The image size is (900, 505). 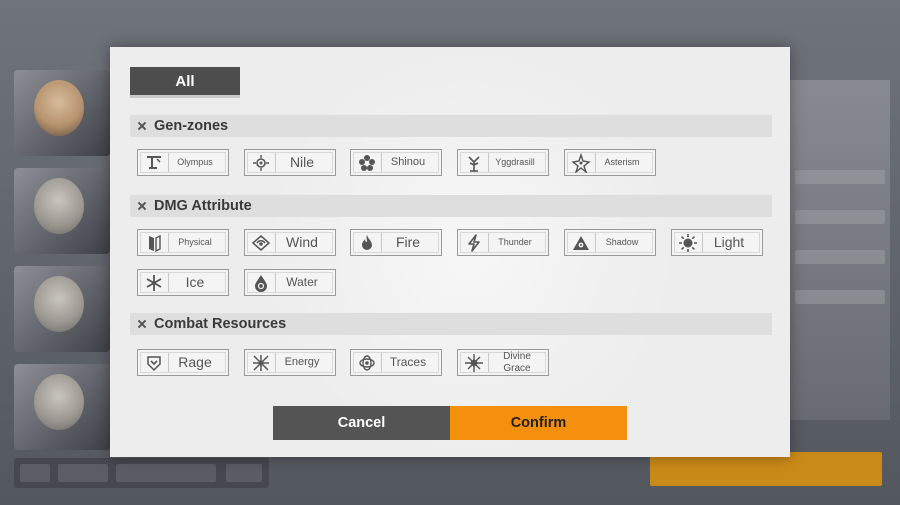 I want to click on filter-chip-energy: Energy, so click(x=290, y=362).